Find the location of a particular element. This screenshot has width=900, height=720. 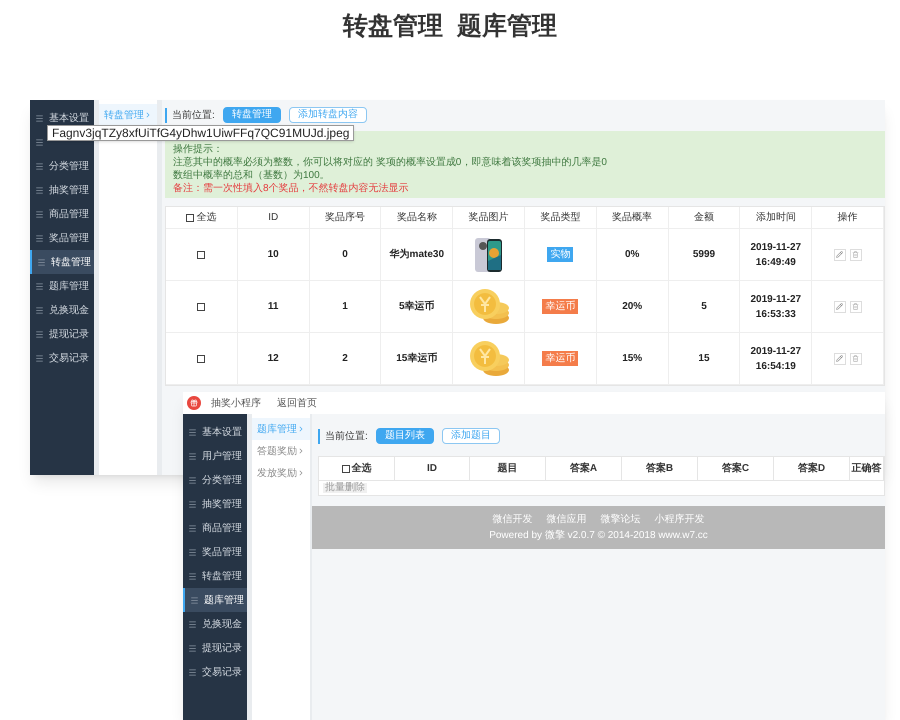

table-cell-text: 12 is located at coordinates (273, 359).